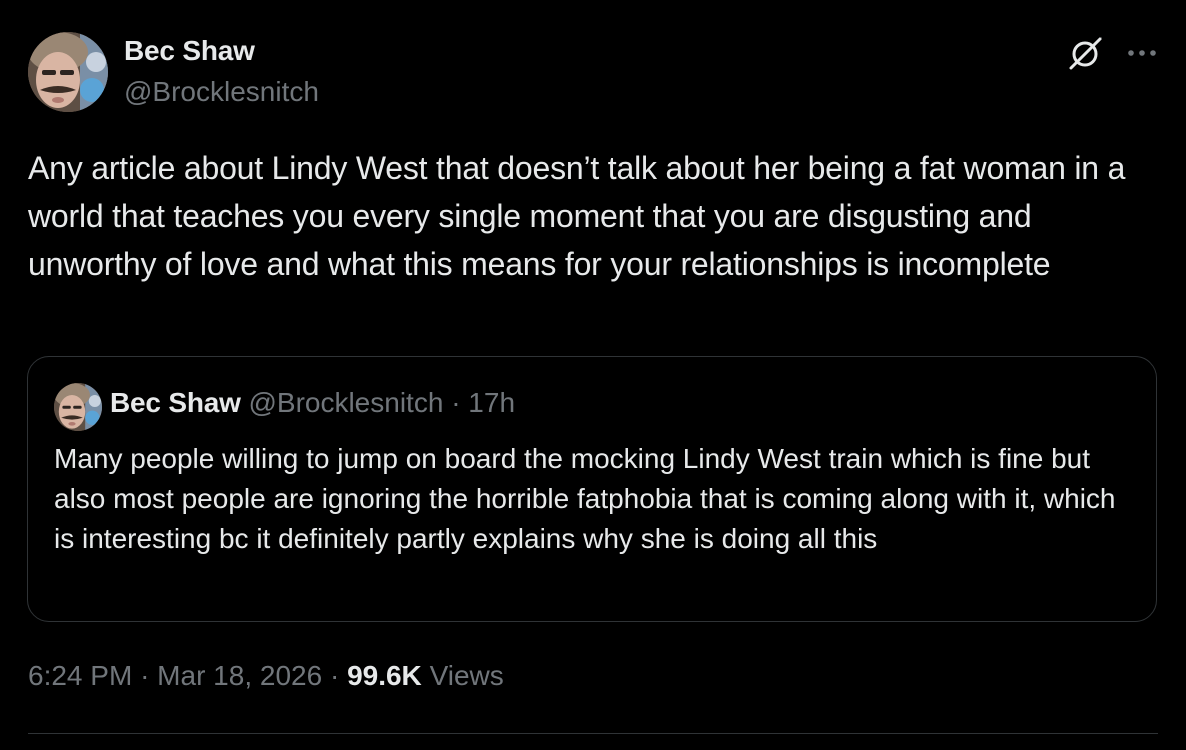 Image resolution: width=1186 pixels, height=750 pixels. What do you see at coordinates (384, 675) in the screenshot?
I see `views-count: 99.6K` at bounding box center [384, 675].